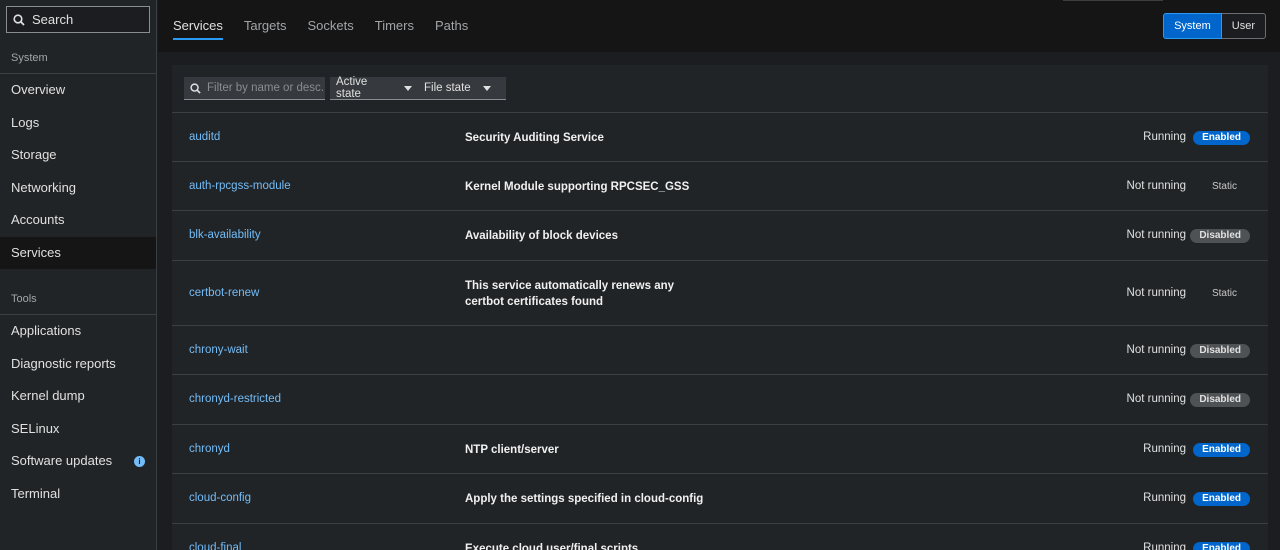  Describe the element at coordinates (541, 236) in the screenshot. I see `service-description: Availability of block devices` at that location.